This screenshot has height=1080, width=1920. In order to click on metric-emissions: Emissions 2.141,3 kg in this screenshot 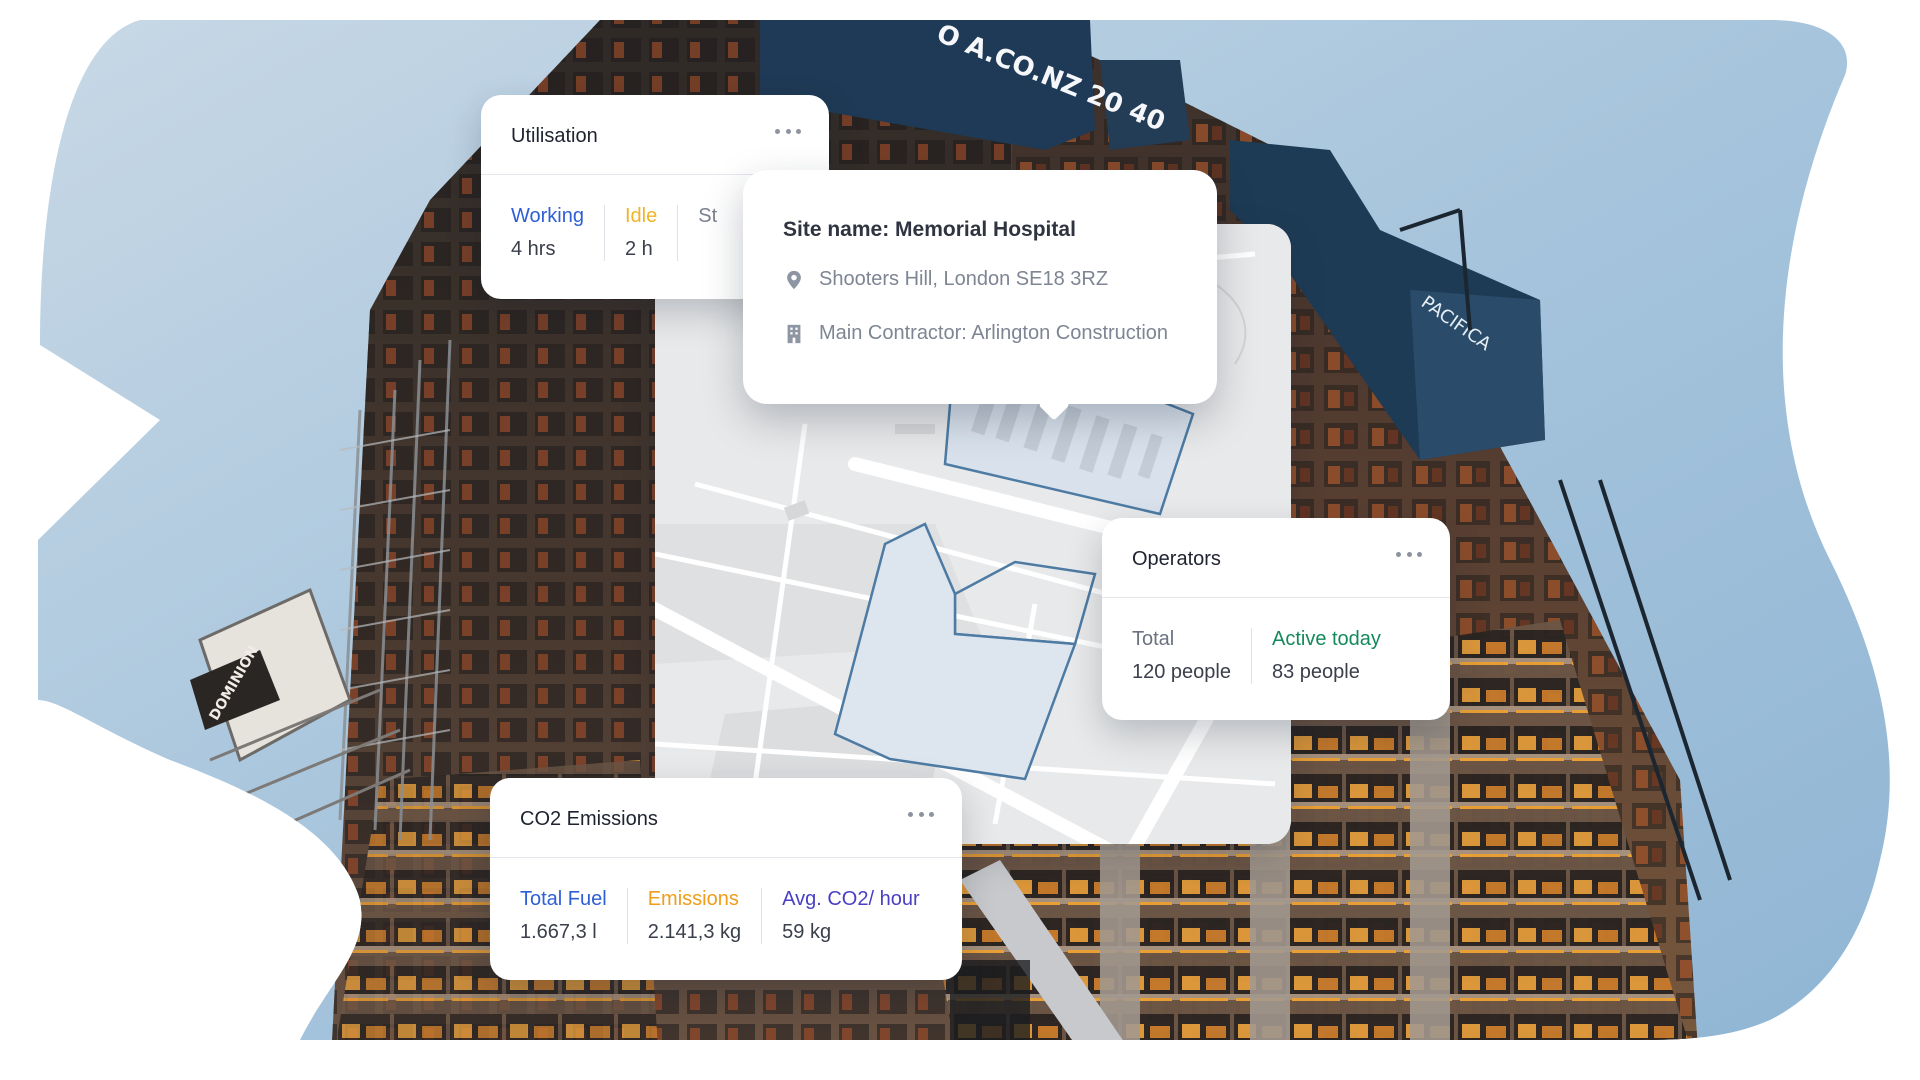, I will do `click(693, 916)`.